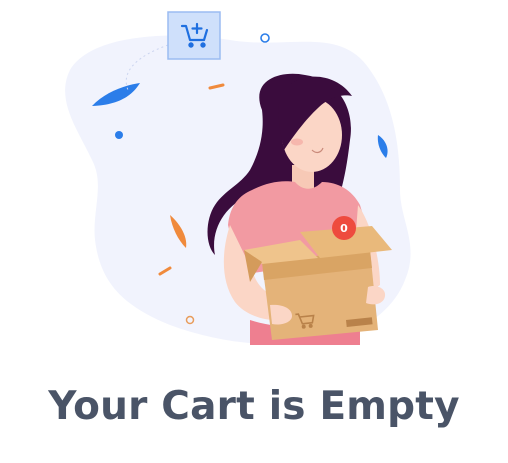 Image resolution: width=508 pixels, height=463 pixels. What do you see at coordinates (119, 135) in the screenshot?
I see `blue-dot-decoration` at bounding box center [119, 135].